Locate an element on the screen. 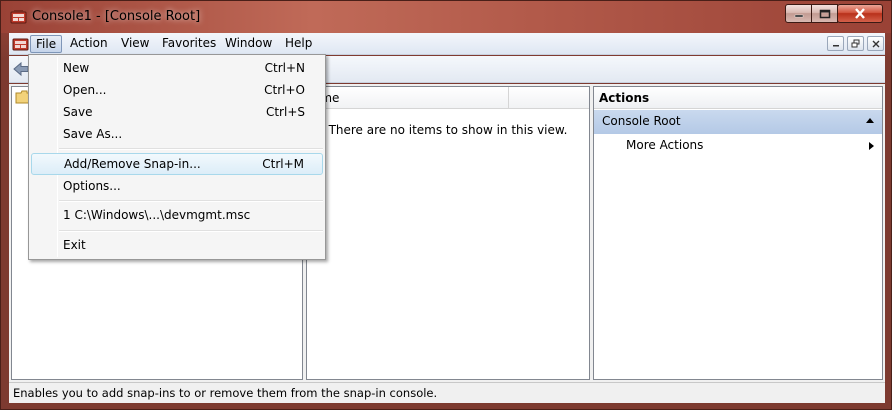 Image resolution: width=892 pixels, height=410 pixels. menu-file: File is located at coordinates (46, 44).